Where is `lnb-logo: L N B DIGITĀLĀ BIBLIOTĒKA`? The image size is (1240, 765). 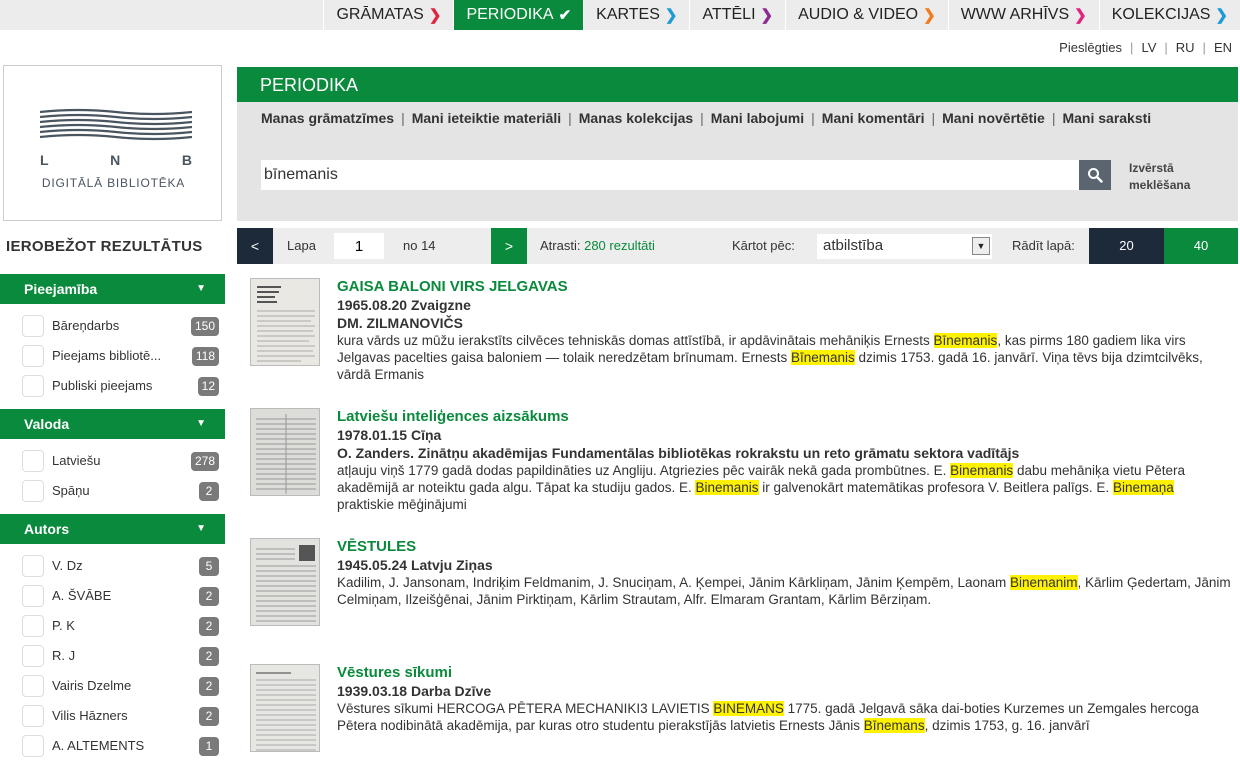
lnb-logo: L N B DIGITĀLĀ BIBLIOTĒKA is located at coordinates (112, 143).